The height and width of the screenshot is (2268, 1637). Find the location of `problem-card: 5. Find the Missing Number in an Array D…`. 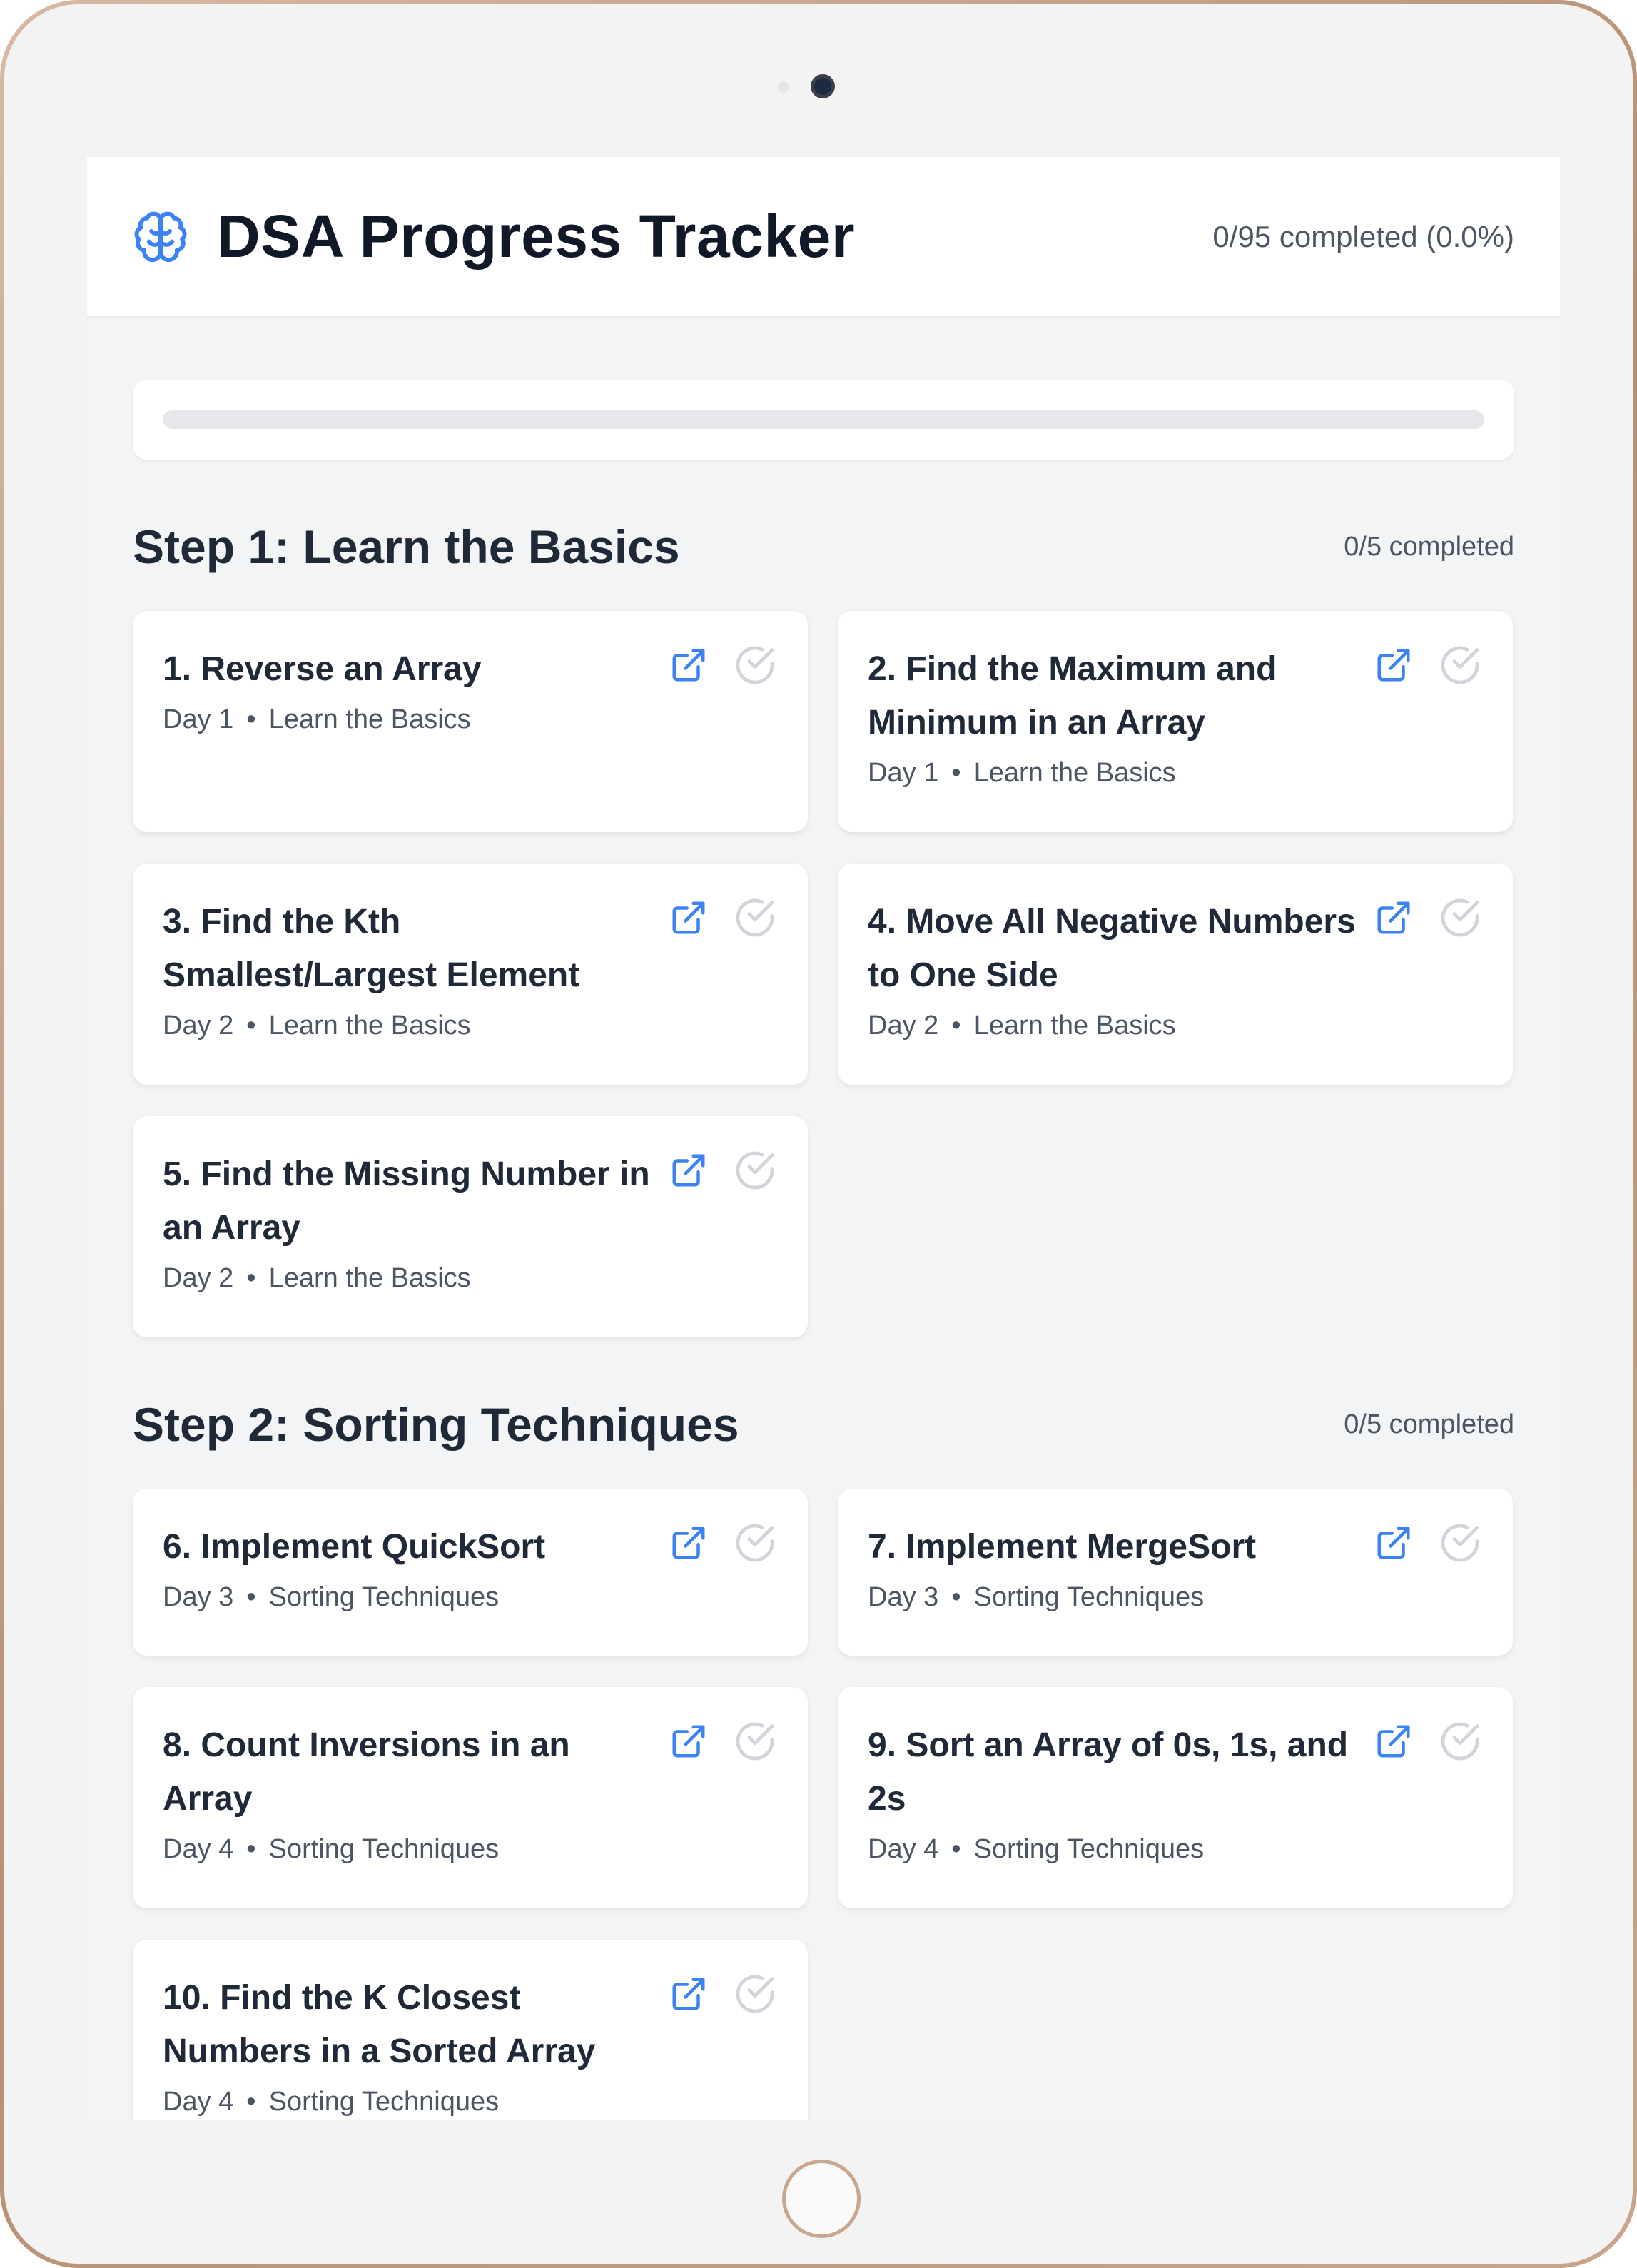

problem-card: 5. Find the Missing Number in an Array D… is located at coordinates (470, 1226).